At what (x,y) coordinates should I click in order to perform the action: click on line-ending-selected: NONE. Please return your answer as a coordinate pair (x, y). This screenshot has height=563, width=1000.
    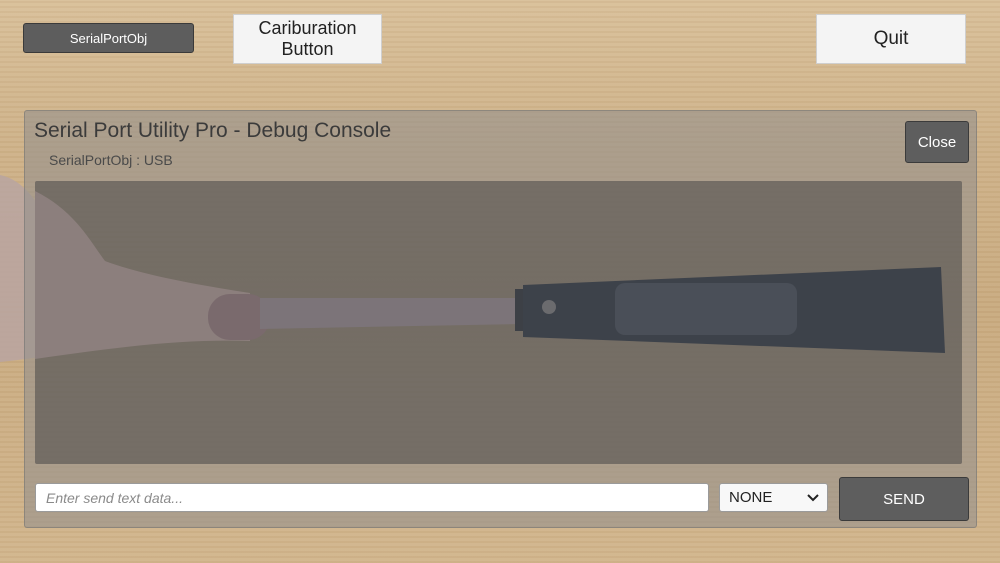
    Looking at the image, I should click on (751, 497).